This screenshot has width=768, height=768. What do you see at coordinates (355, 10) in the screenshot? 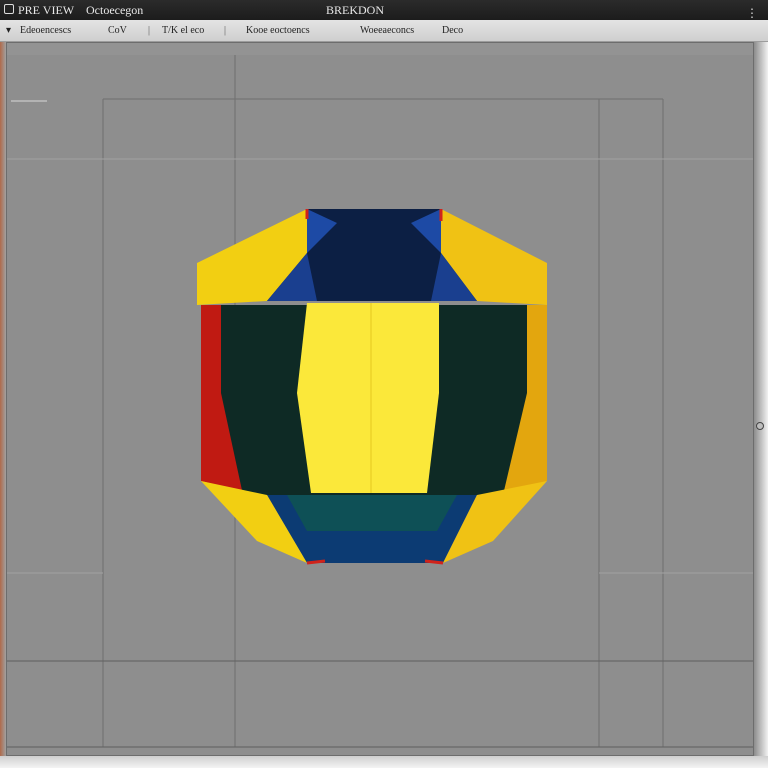
I see `window-title: BREKDON` at bounding box center [355, 10].